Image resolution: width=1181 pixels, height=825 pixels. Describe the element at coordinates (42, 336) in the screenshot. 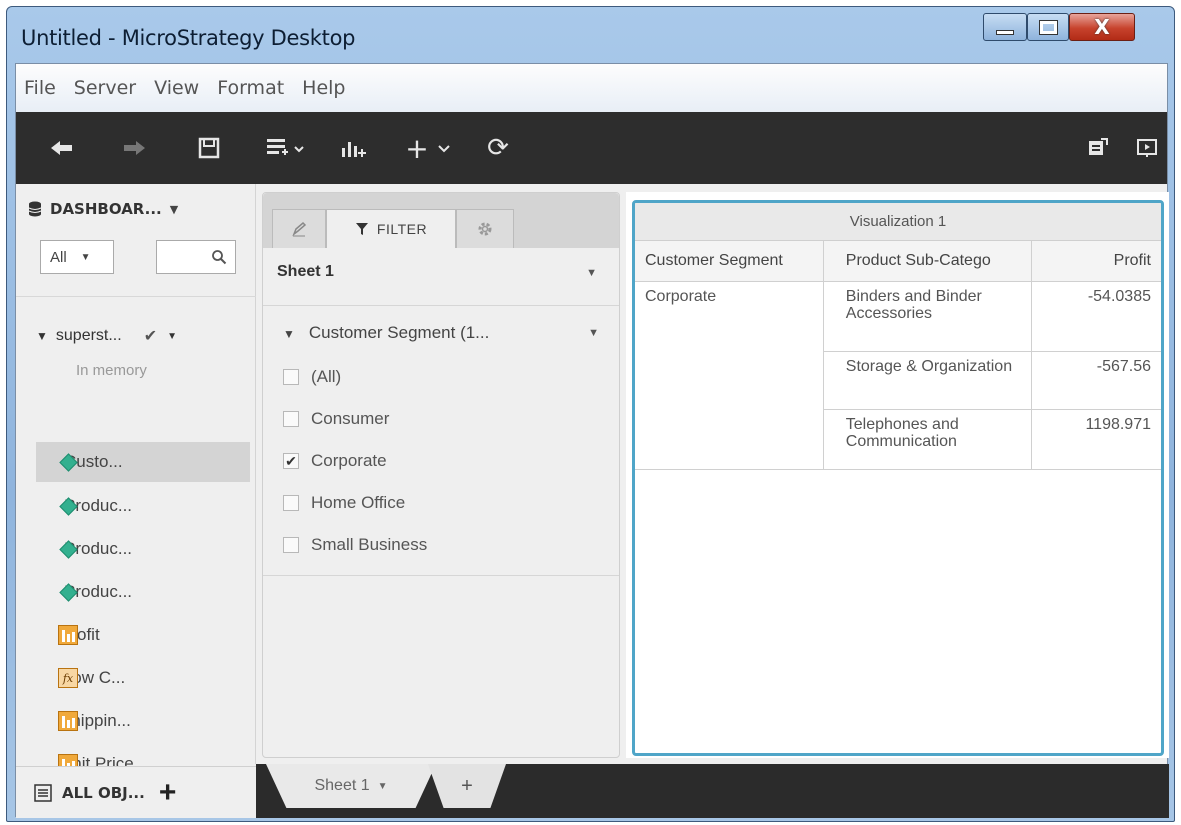

I see `collapse-icon: ▼` at that location.